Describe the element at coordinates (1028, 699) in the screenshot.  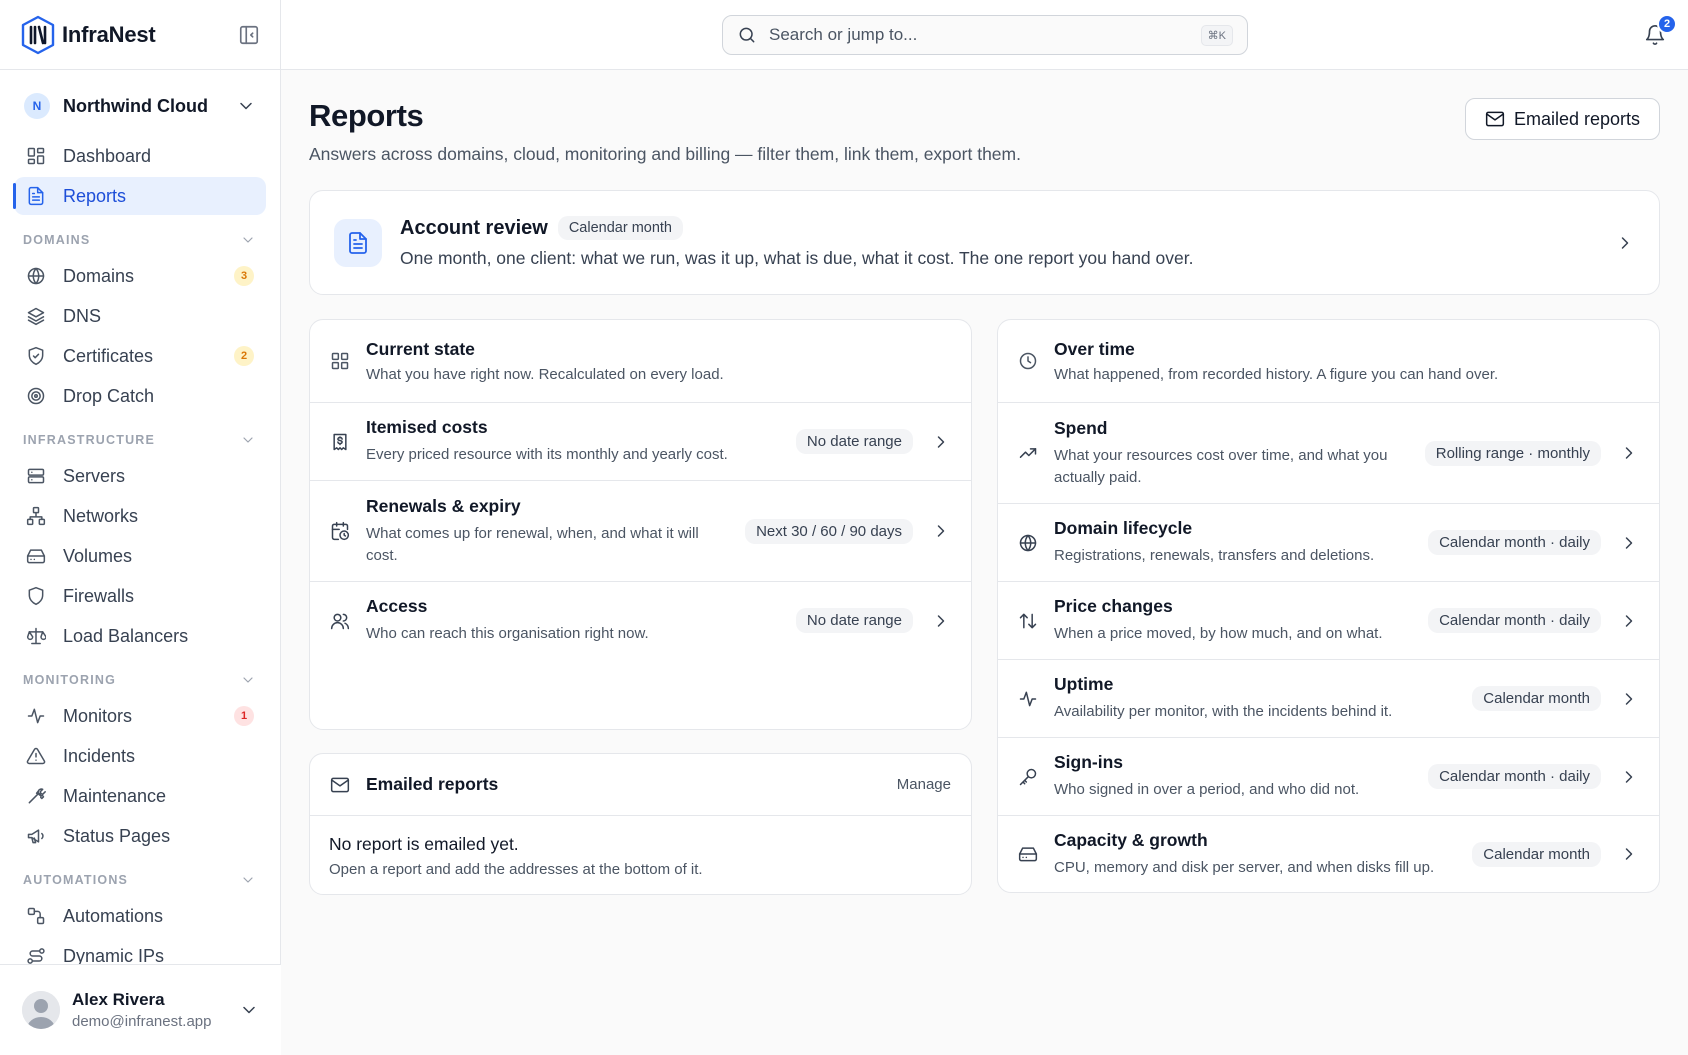
I see `activity-icon` at that location.